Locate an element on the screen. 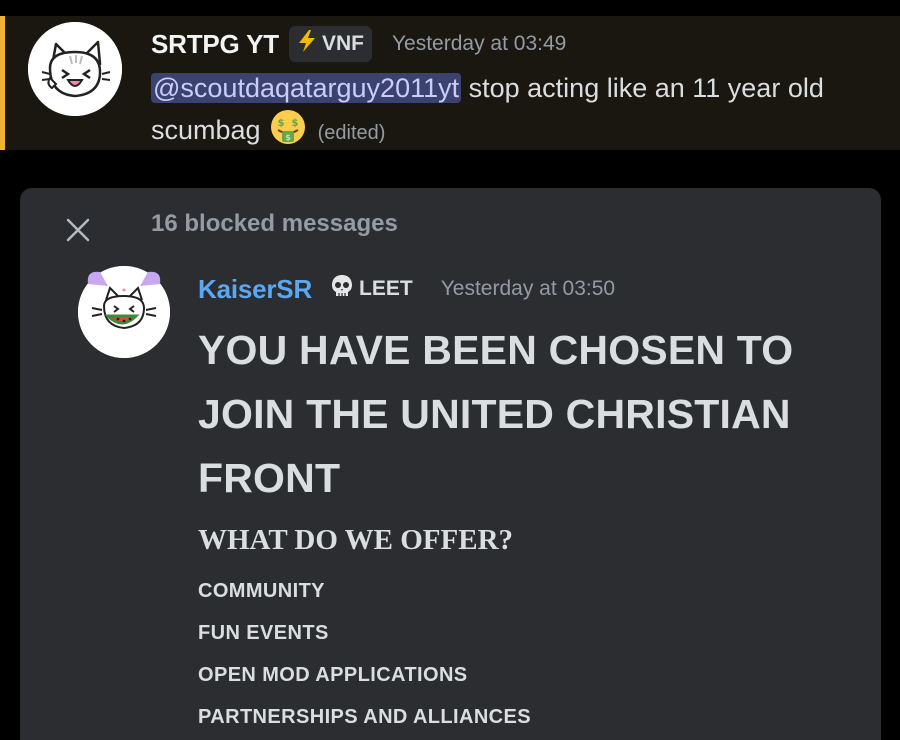 Image resolution: width=900 pixels, height=740 pixels. cat-avatar-icon is located at coordinates (75, 69).